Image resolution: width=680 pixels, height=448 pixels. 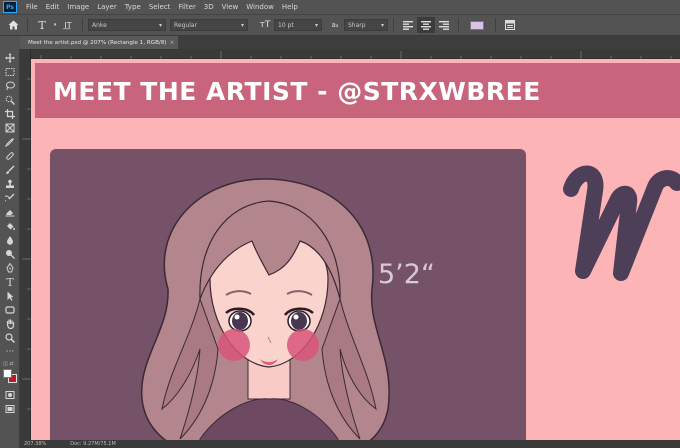 What do you see at coordinates (68, 25) in the screenshot?
I see `text-orientation-icon: I͟T` at bounding box center [68, 25].